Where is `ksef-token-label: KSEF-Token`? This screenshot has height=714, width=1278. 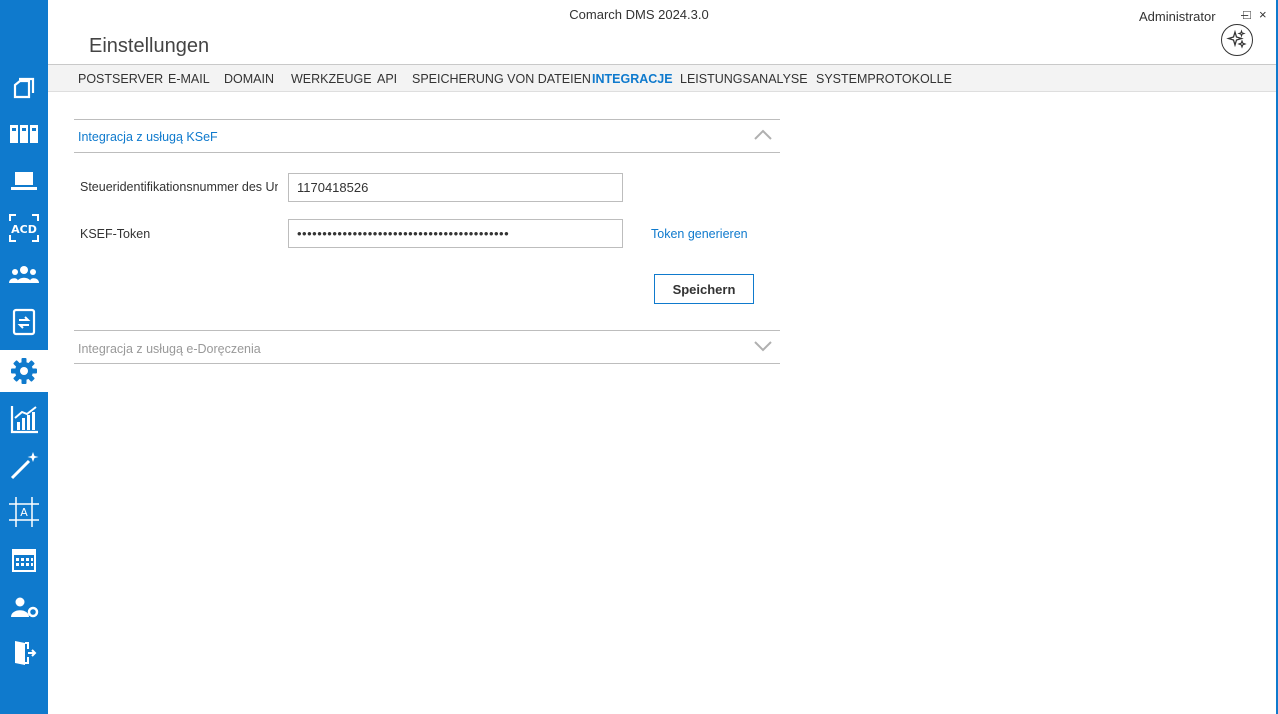 ksef-token-label: KSEF-Token is located at coordinates (115, 234).